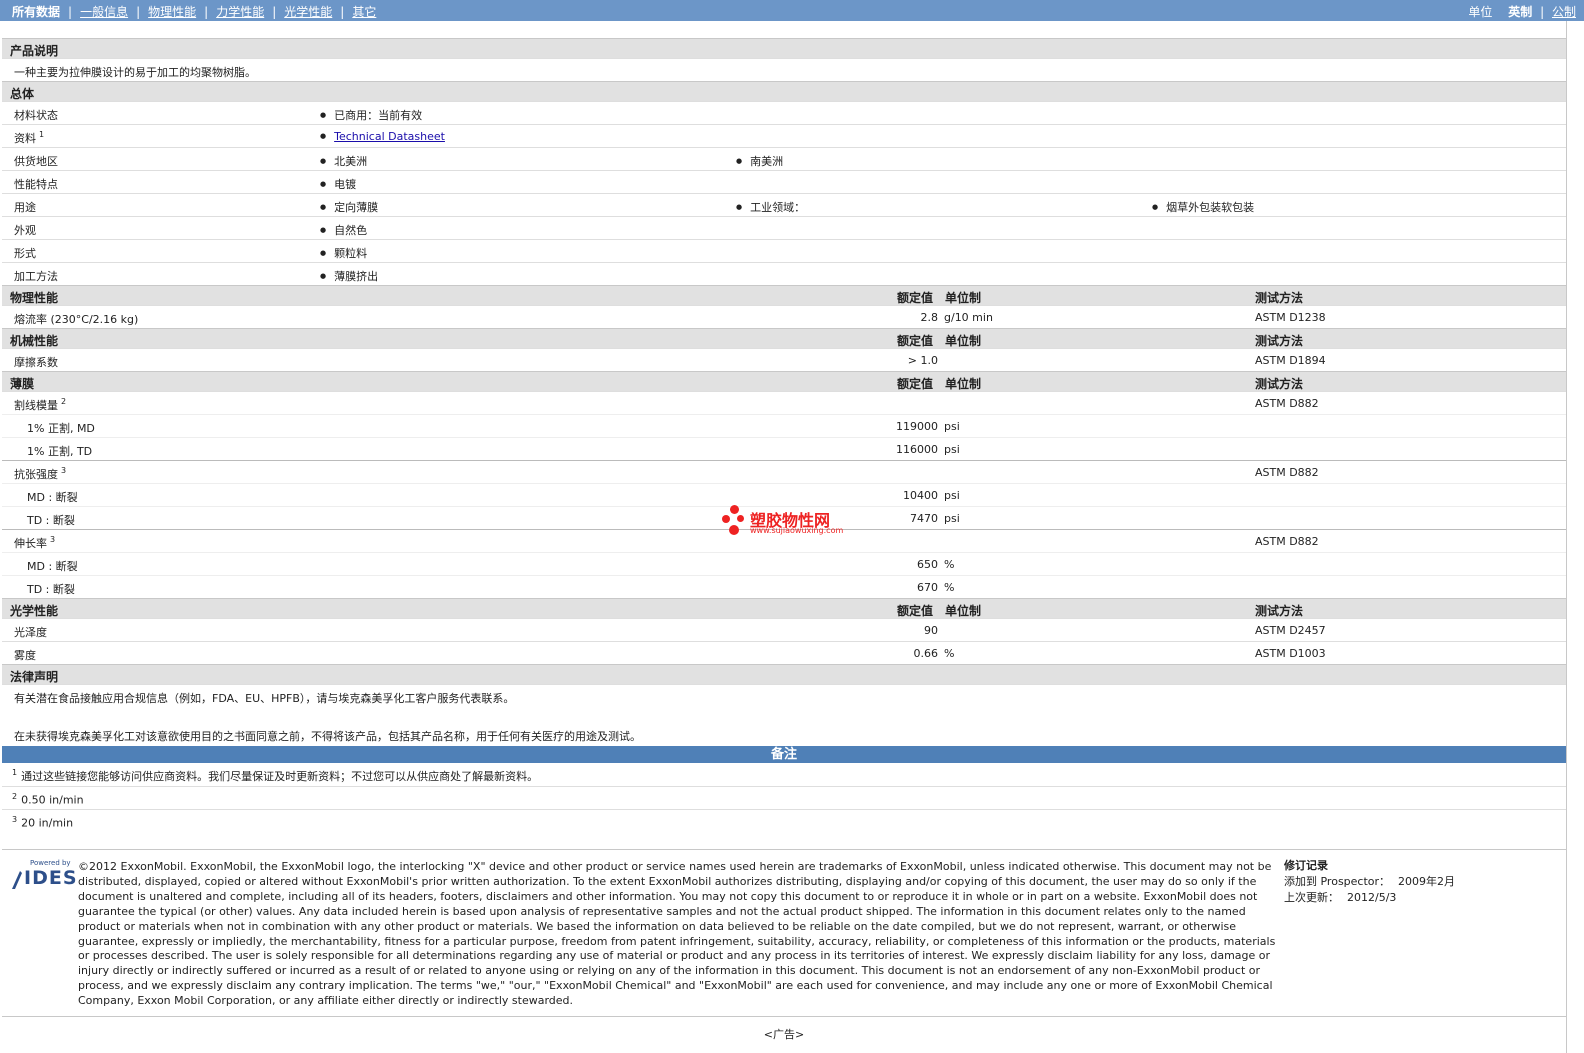 The height and width of the screenshot is (1053, 1584). I want to click on property-value: 10400, so click(920, 495).